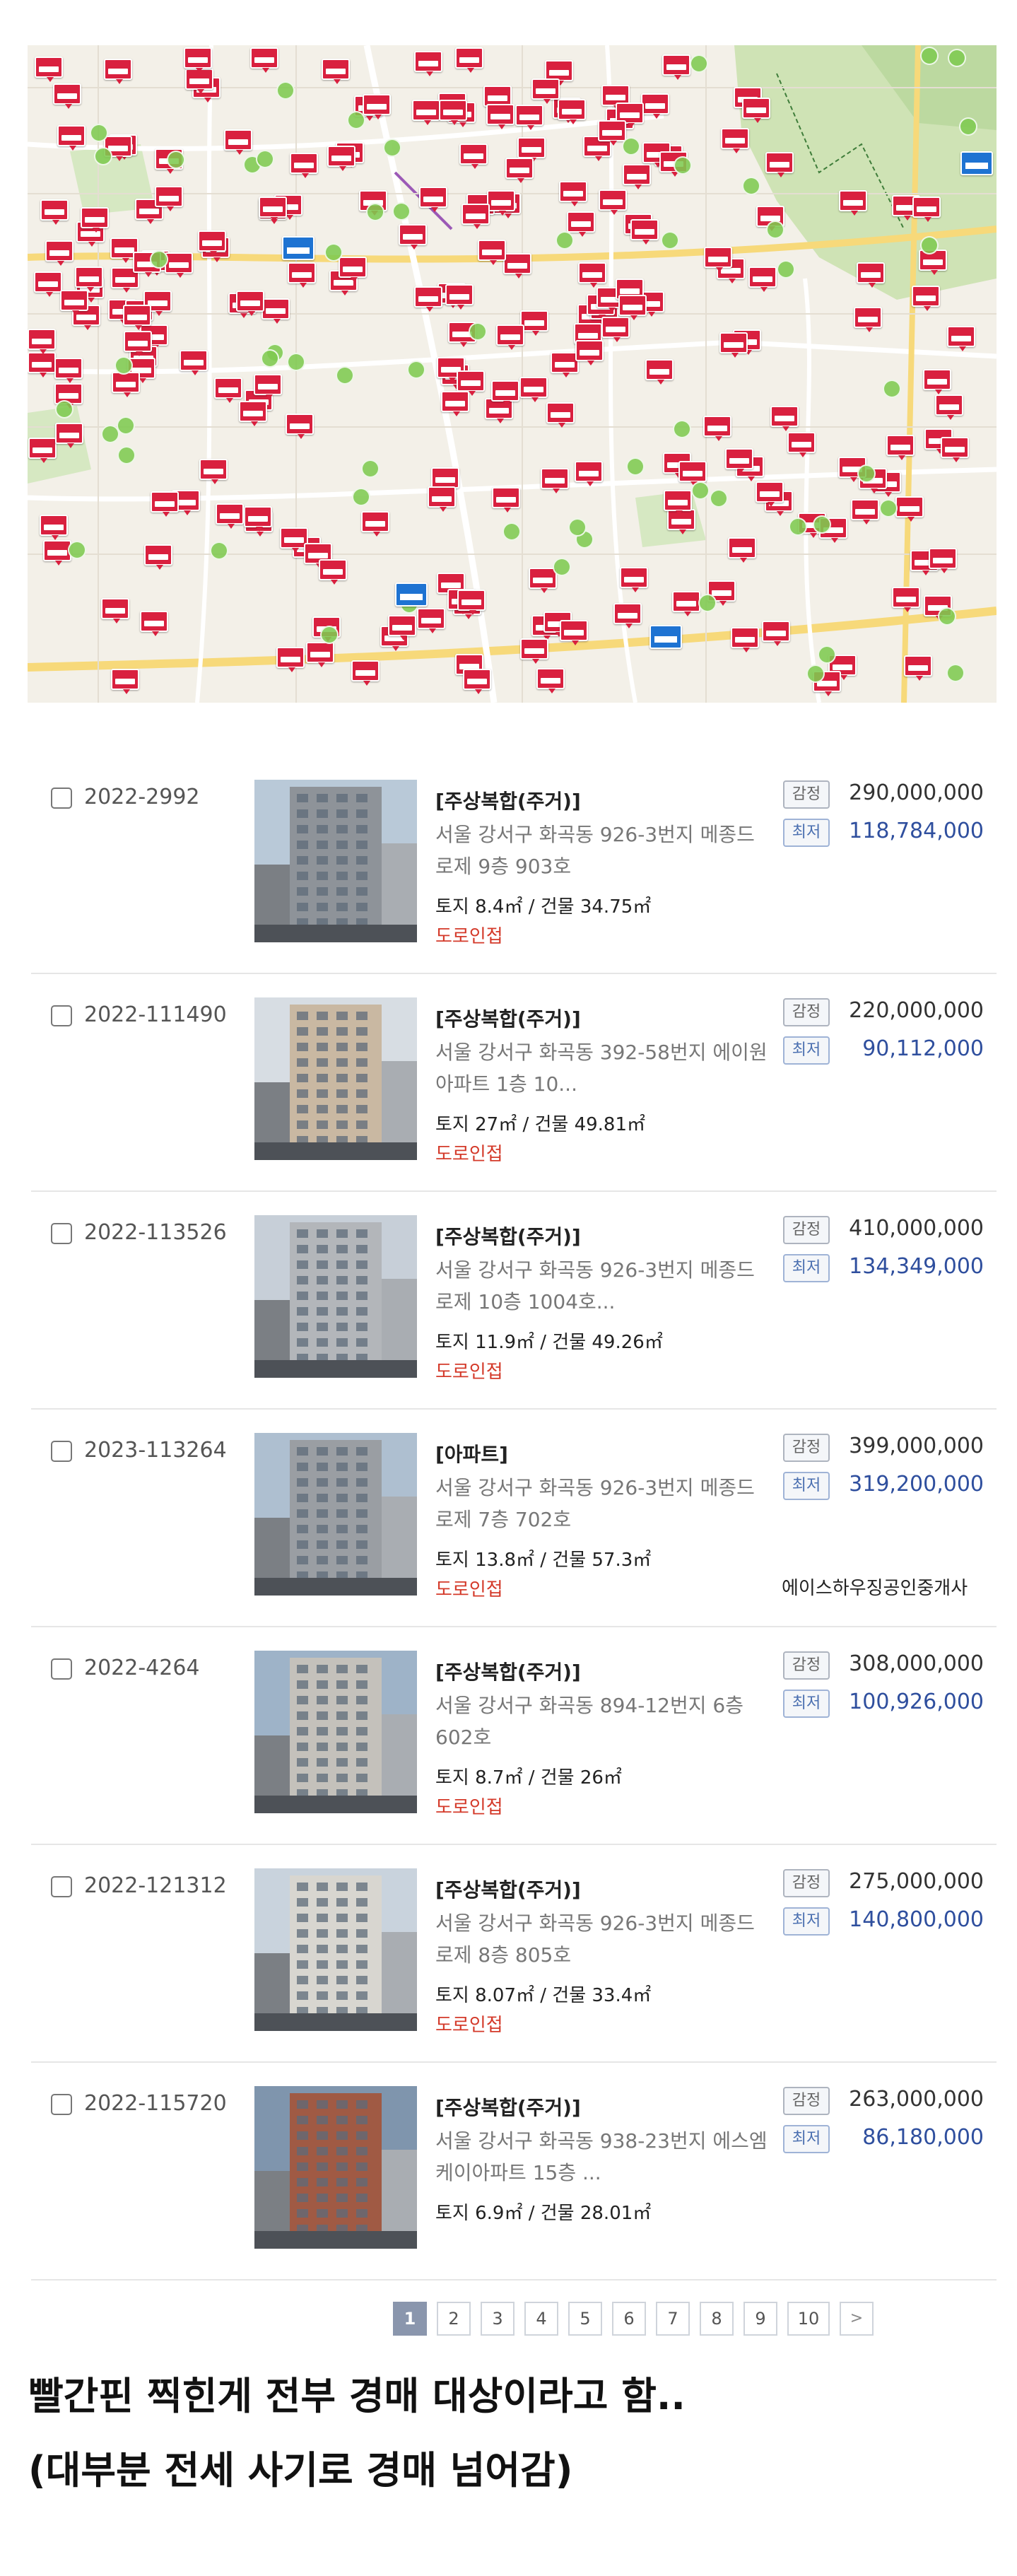 The width and height of the screenshot is (1017, 2576). What do you see at coordinates (155, 1450) in the screenshot?
I see `case-number: 2023-113264` at bounding box center [155, 1450].